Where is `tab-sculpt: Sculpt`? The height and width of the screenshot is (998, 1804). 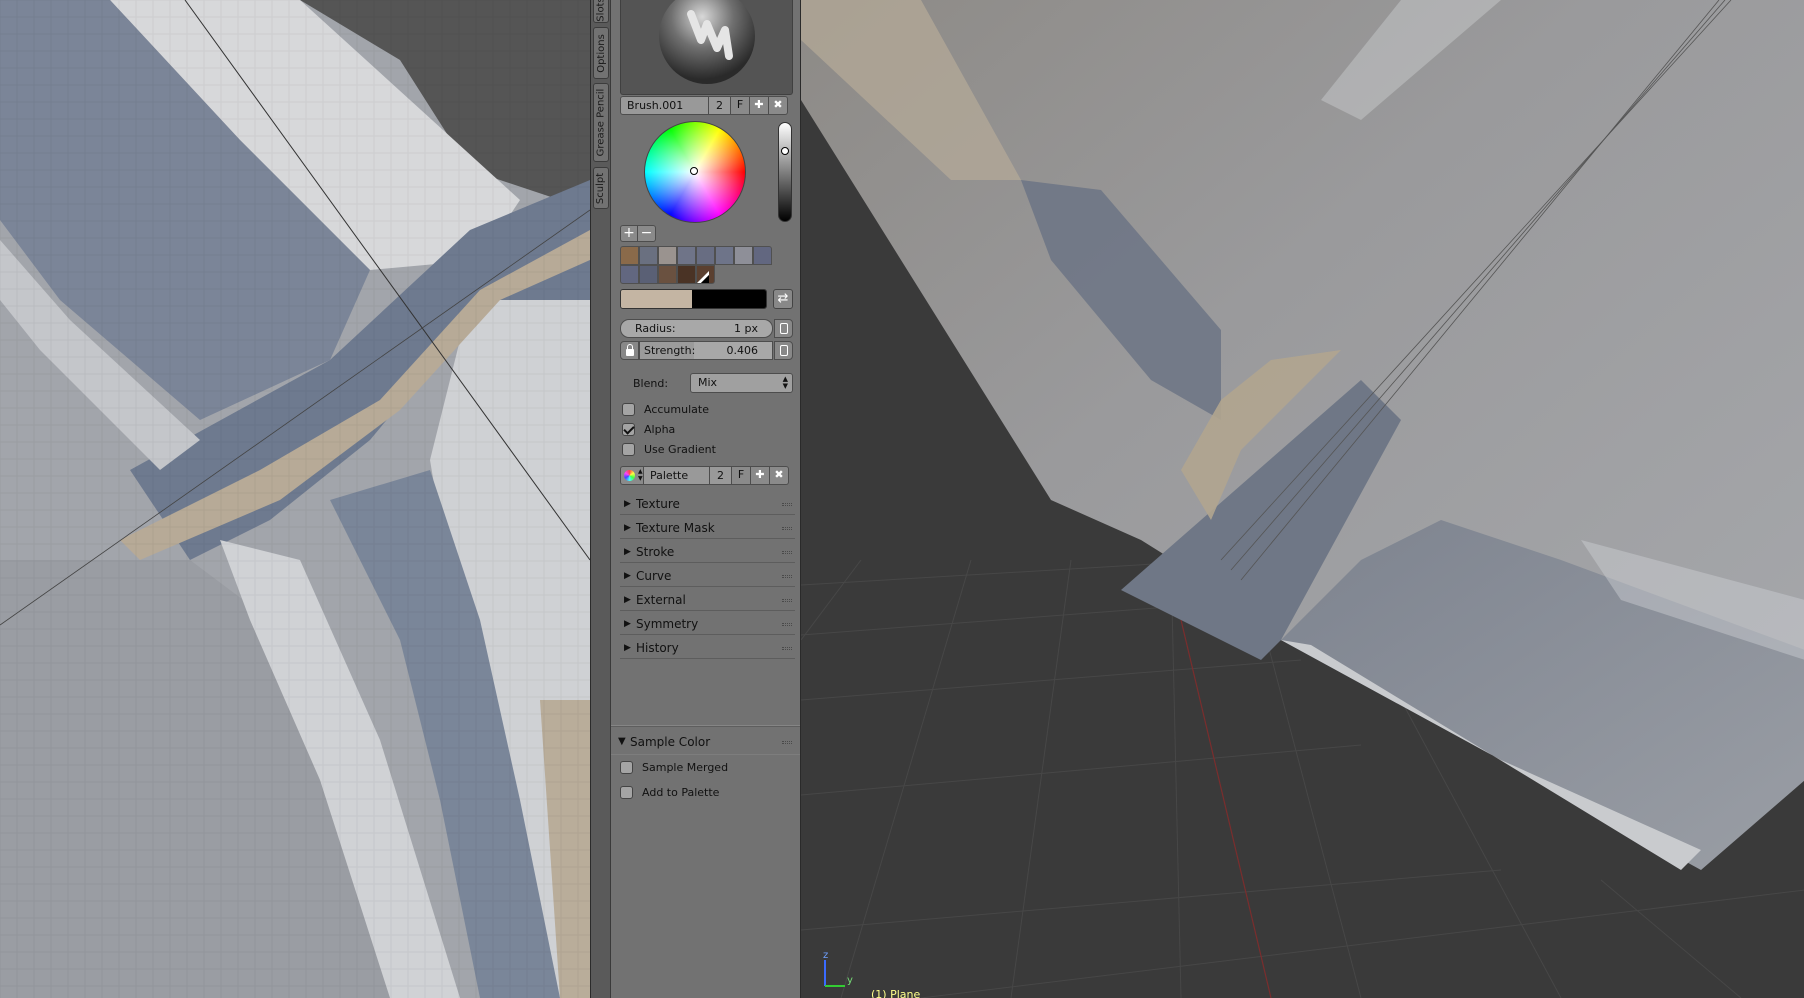
tab-sculpt: Sculpt is located at coordinates (601, 188).